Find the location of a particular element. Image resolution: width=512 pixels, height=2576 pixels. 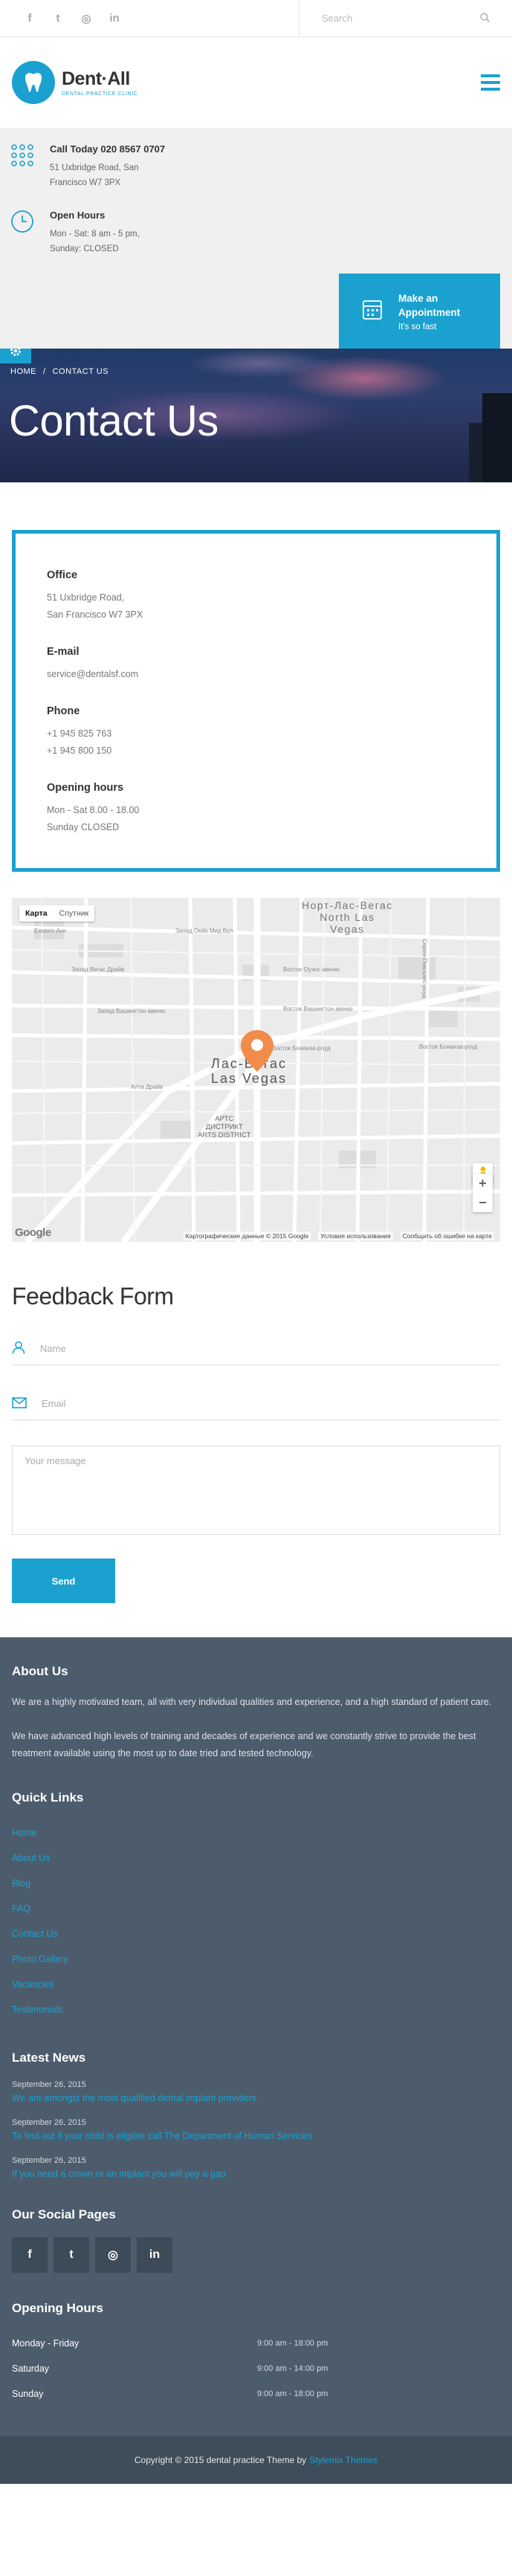

footer-link-gallery: Photo Gallery is located at coordinates (256, 1959).